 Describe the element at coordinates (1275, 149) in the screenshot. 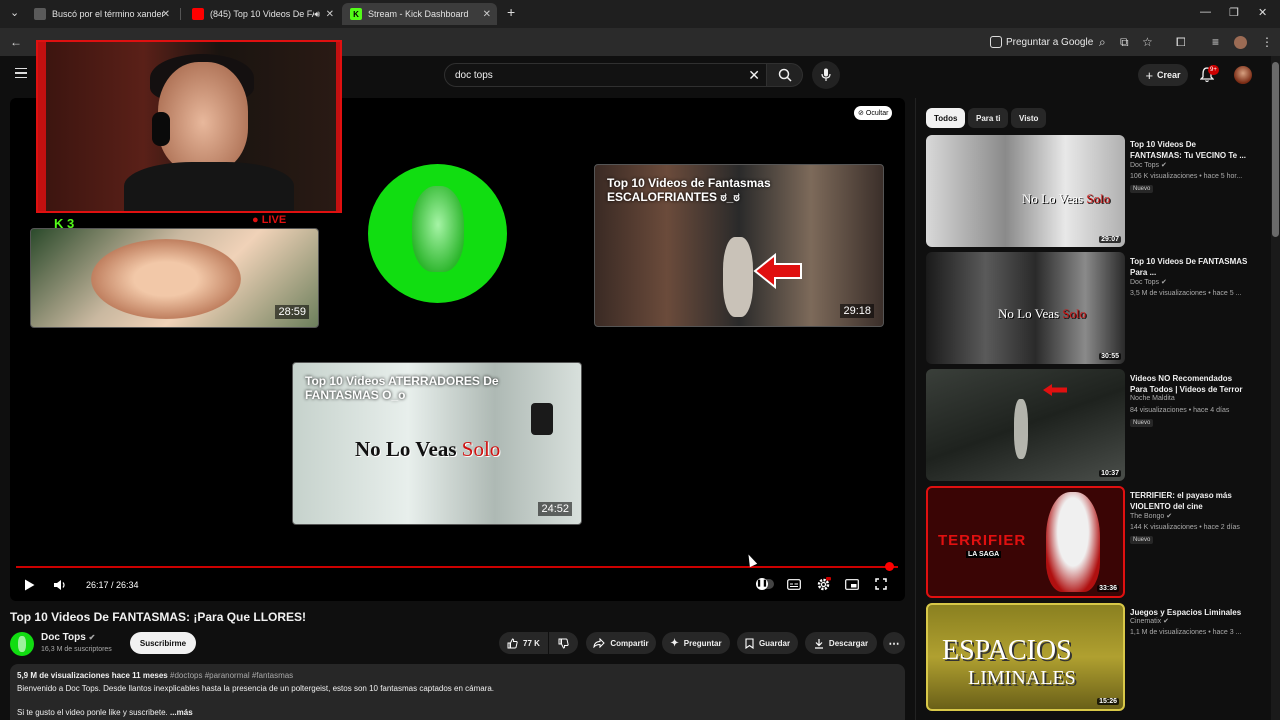

I see `scrollbar-thumb` at that location.